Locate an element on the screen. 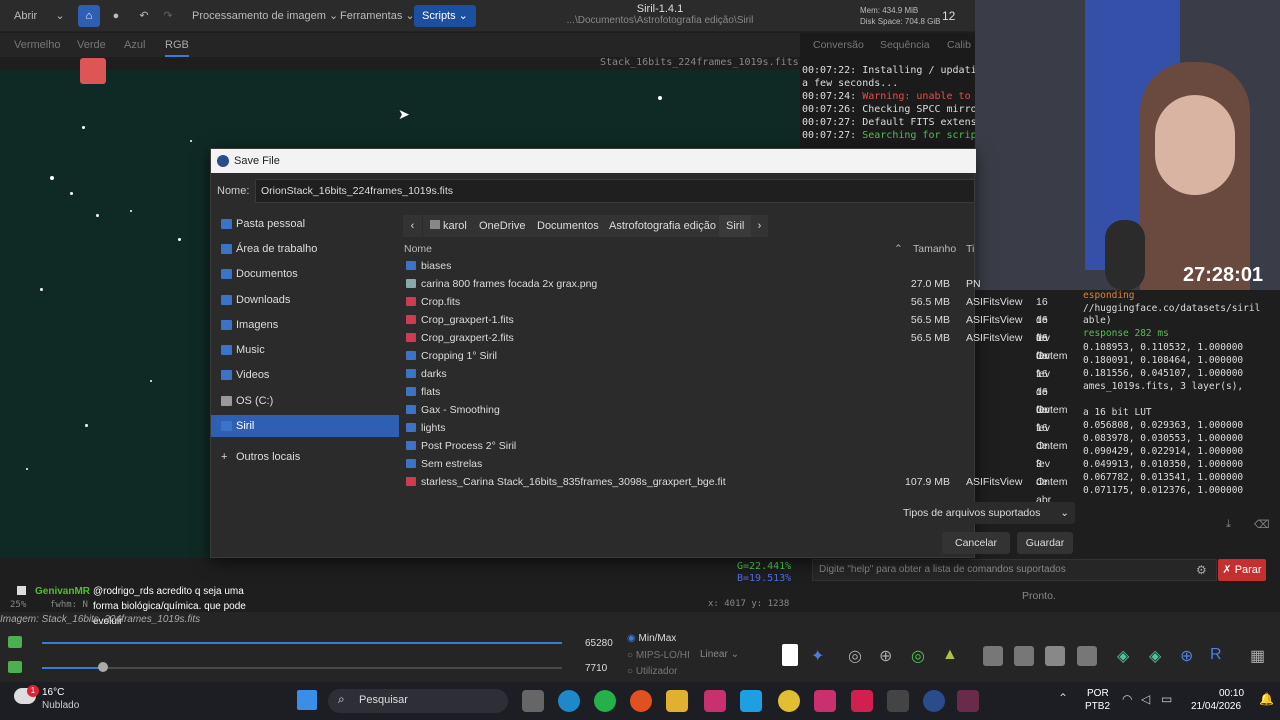 The height and width of the screenshot is (720, 1280). notification-icon: 🔔 is located at coordinates (1266, 699).